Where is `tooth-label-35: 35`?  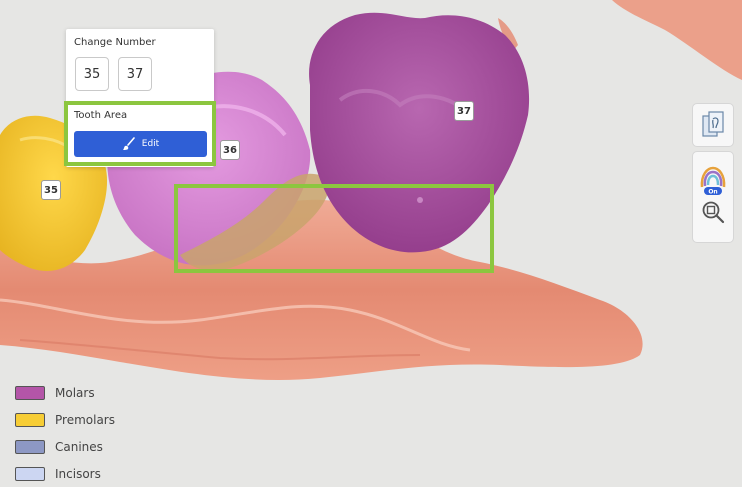
tooth-label-35: 35 is located at coordinates (51, 190).